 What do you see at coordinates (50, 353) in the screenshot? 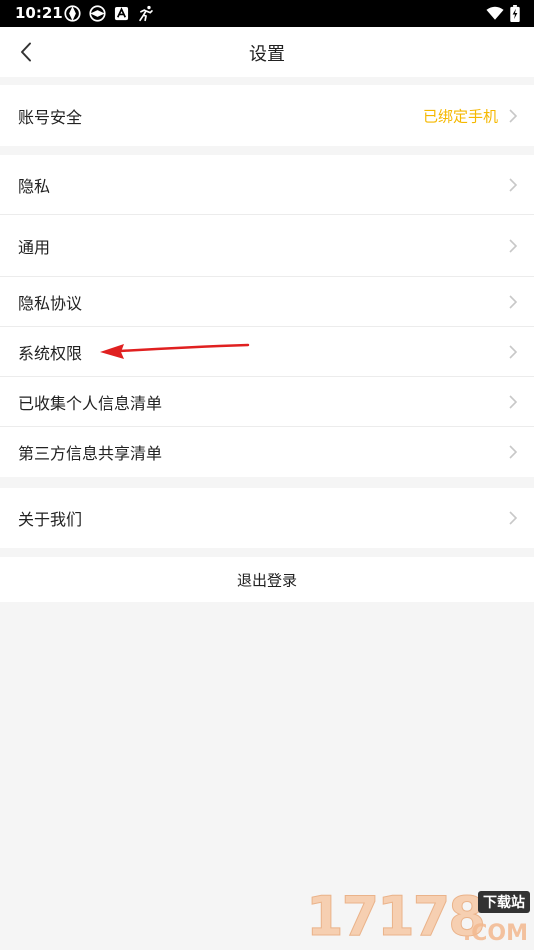
I see `menu-item-label: 系统权限` at bounding box center [50, 353].